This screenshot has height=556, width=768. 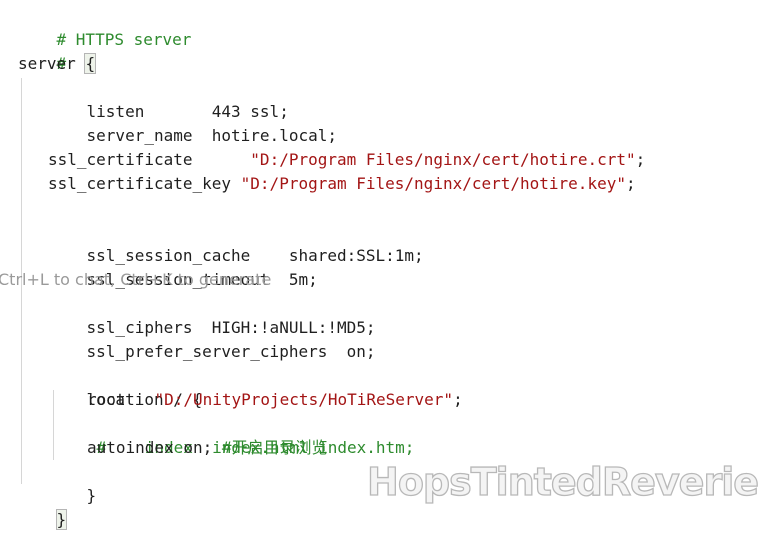 I want to click on code-line-17: root "D:/UnityProjects/HoTiReServer";, so click(x=275, y=400).